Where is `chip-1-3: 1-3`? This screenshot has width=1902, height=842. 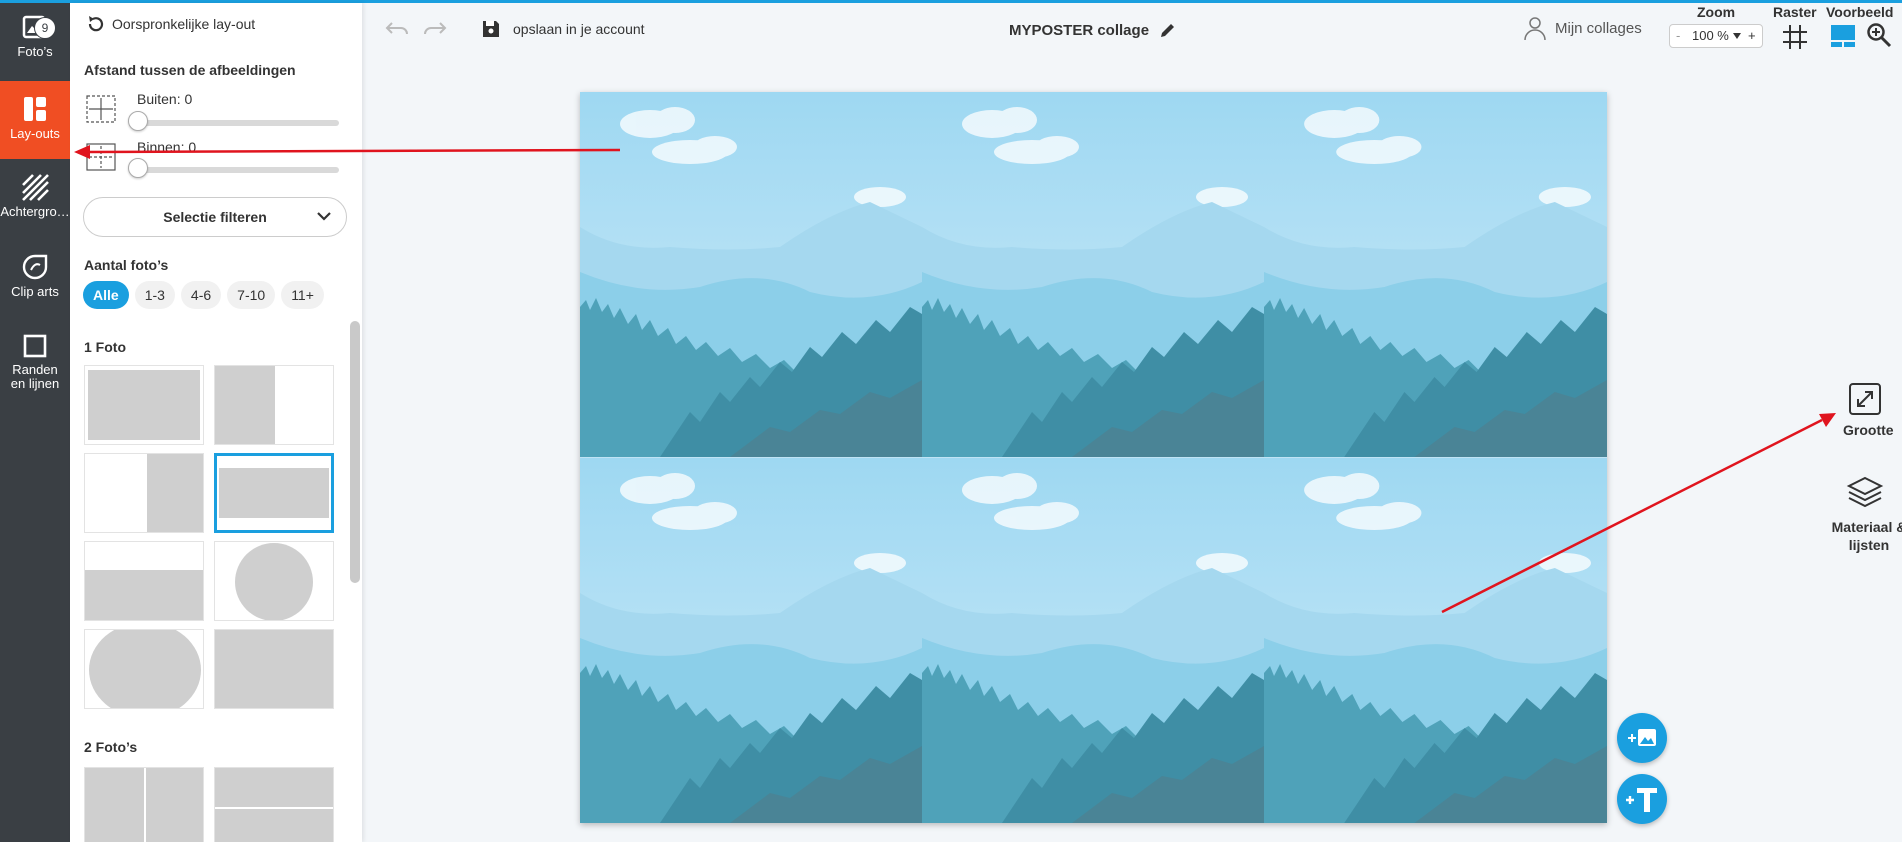 chip-1-3: 1-3 is located at coordinates (154, 295).